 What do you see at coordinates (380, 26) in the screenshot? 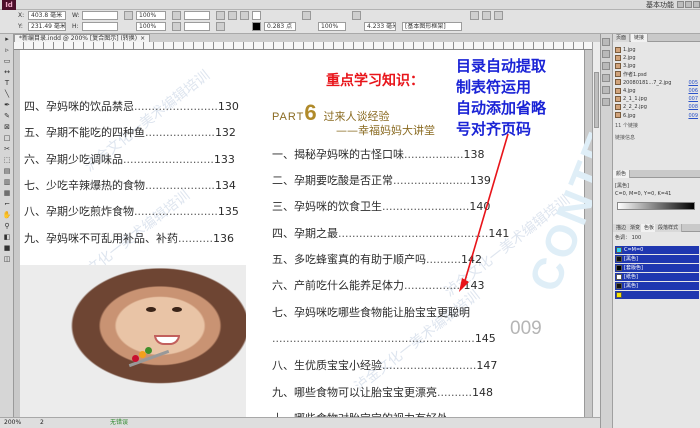
I see `spacing-input: 4.233 毫米` at bounding box center [380, 26].